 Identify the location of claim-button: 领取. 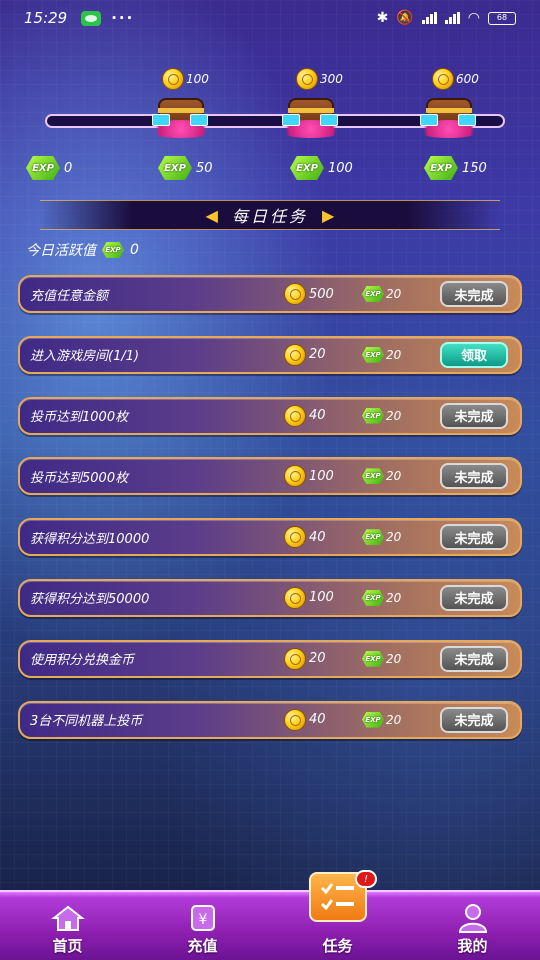
(474, 354).